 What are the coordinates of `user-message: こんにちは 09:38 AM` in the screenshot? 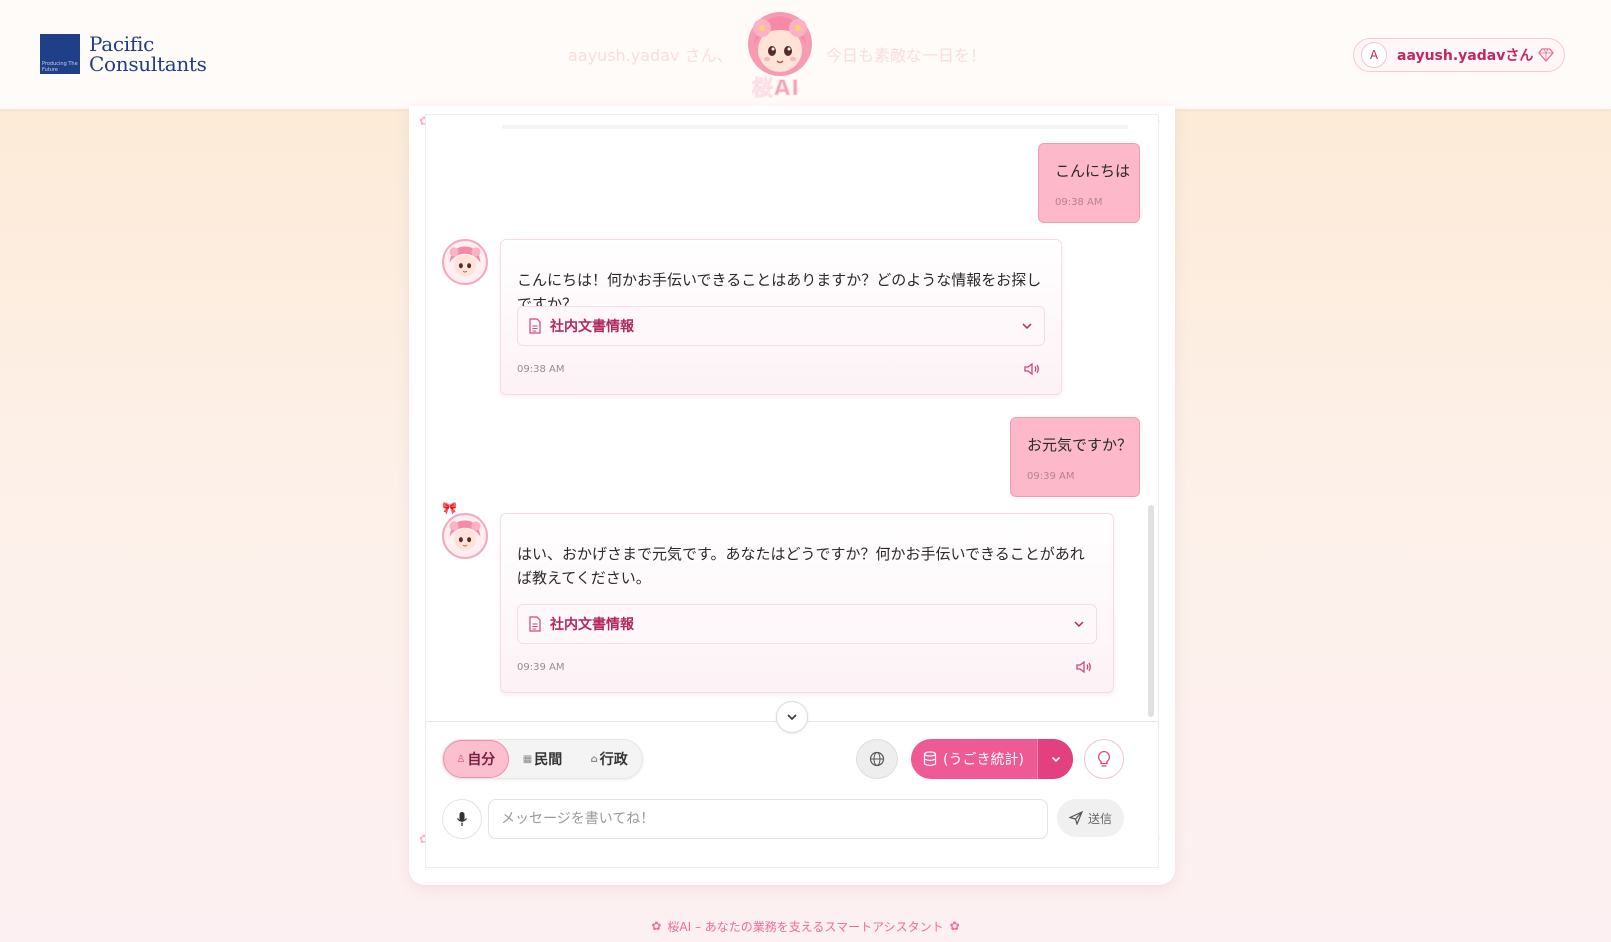 It's located at (1089, 183).